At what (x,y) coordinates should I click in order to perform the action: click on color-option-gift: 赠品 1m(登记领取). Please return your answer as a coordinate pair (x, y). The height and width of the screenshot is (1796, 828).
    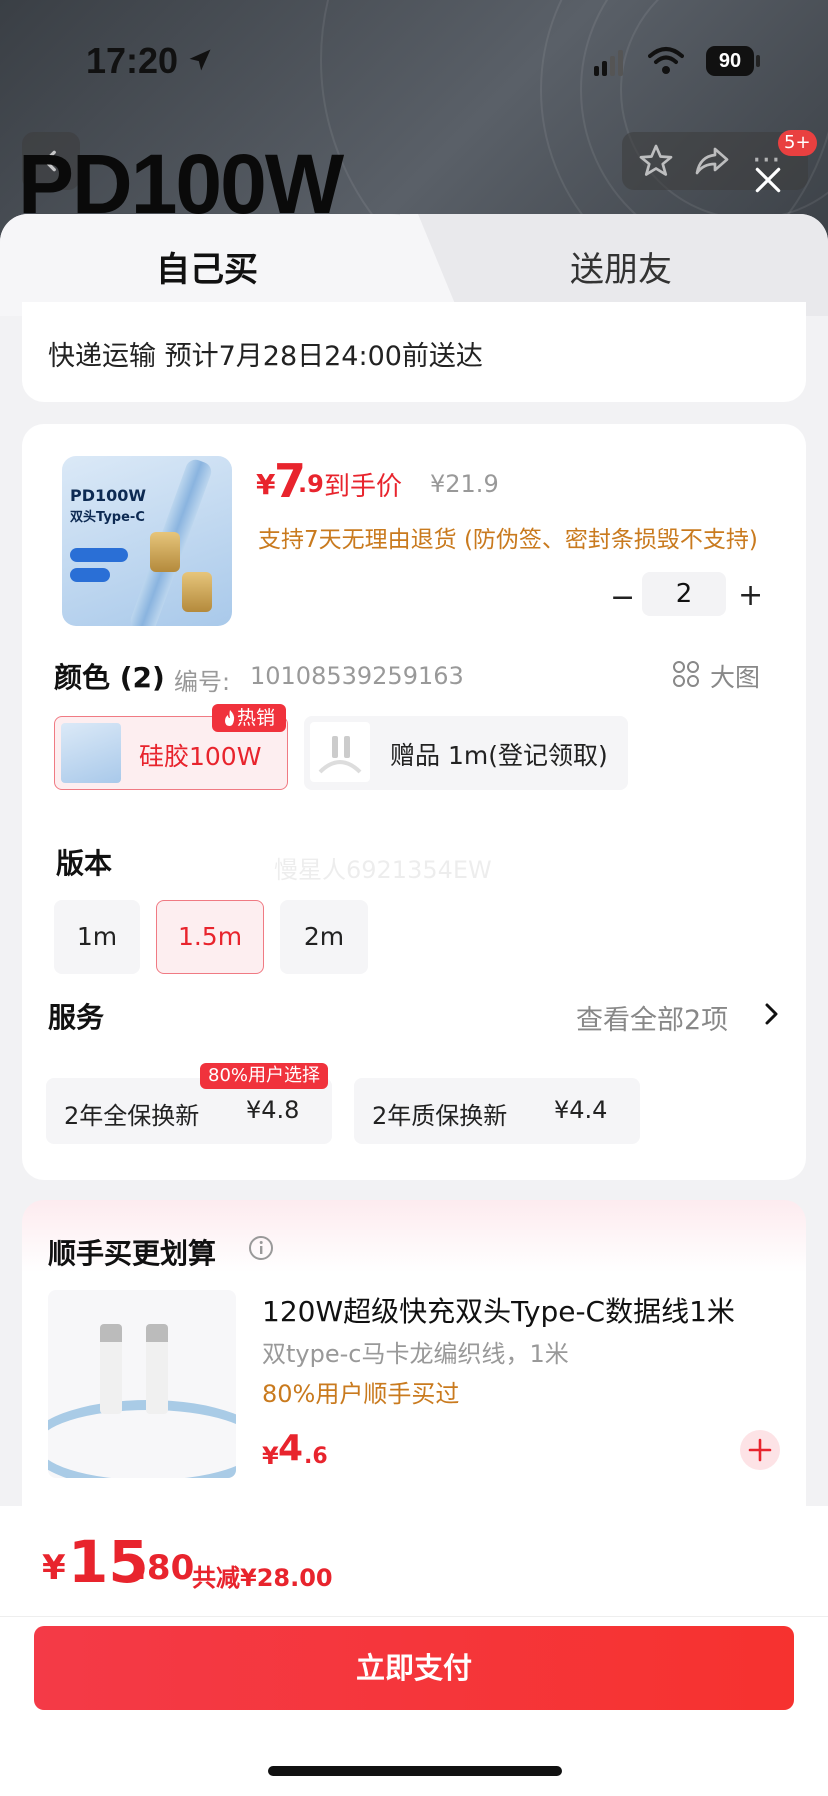
    Looking at the image, I should click on (466, 753).